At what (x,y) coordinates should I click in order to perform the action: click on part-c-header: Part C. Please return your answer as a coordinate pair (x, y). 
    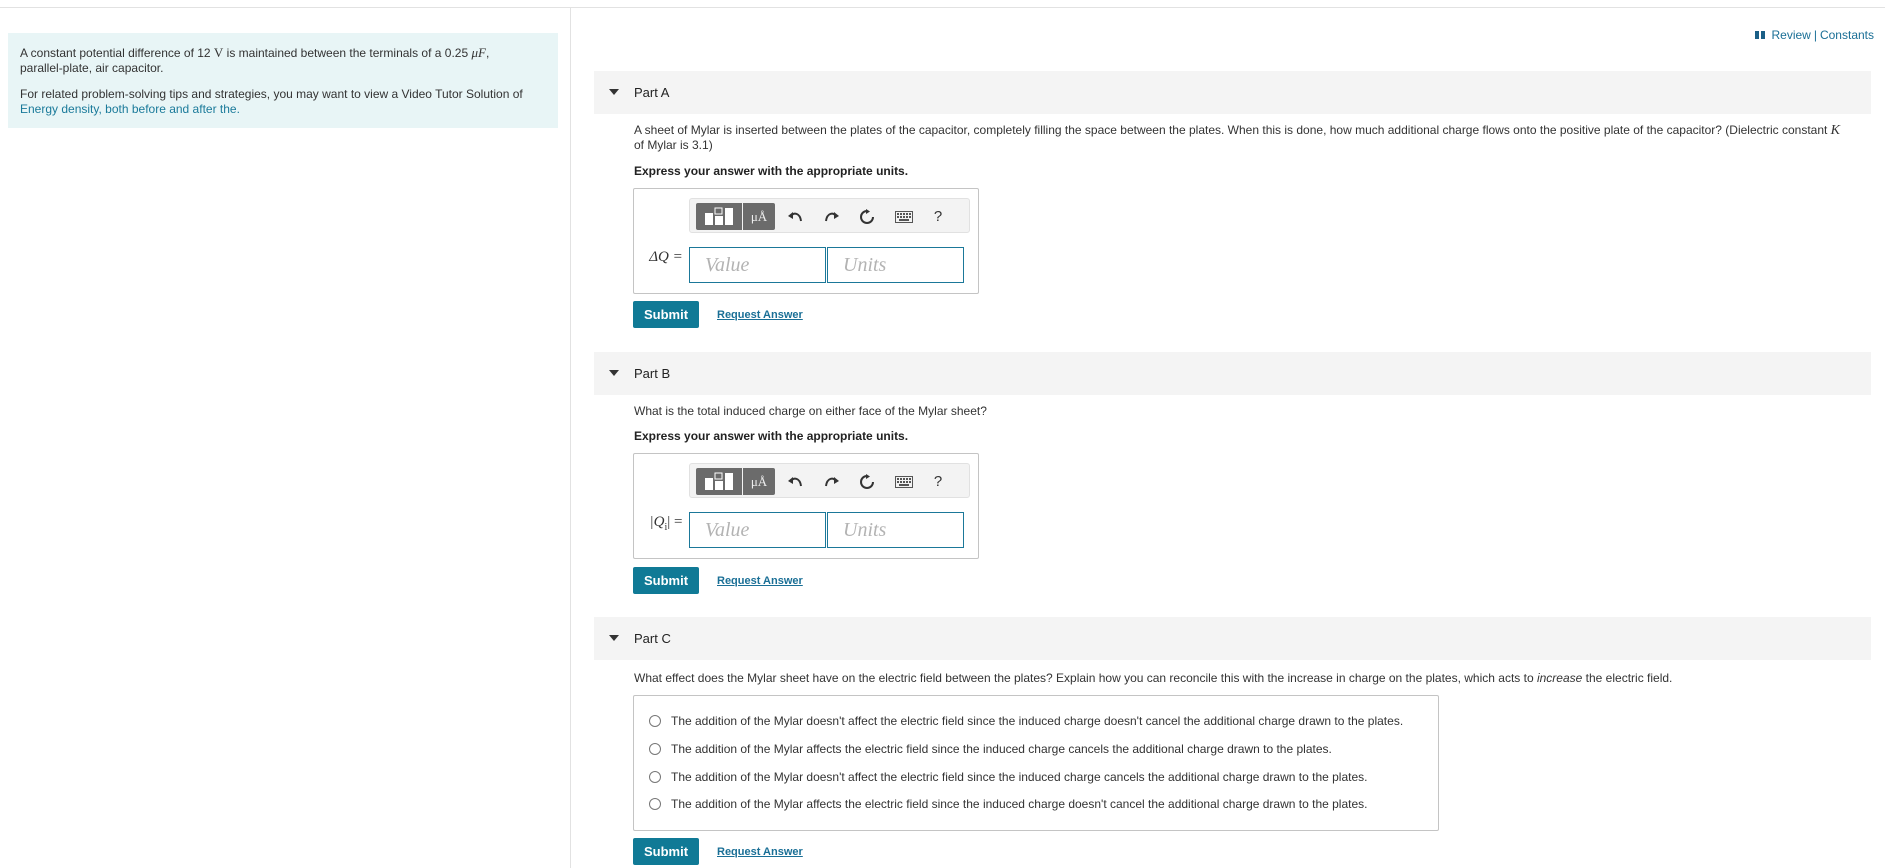
    Looking at the image, I should click on (1232, 638).